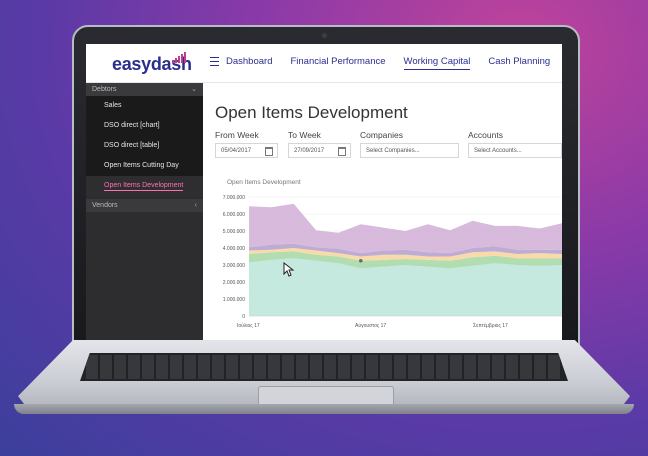 The height and width of the screenshot is (456, 648). I want to click on y-tick-label: 0, so click(243, 317).